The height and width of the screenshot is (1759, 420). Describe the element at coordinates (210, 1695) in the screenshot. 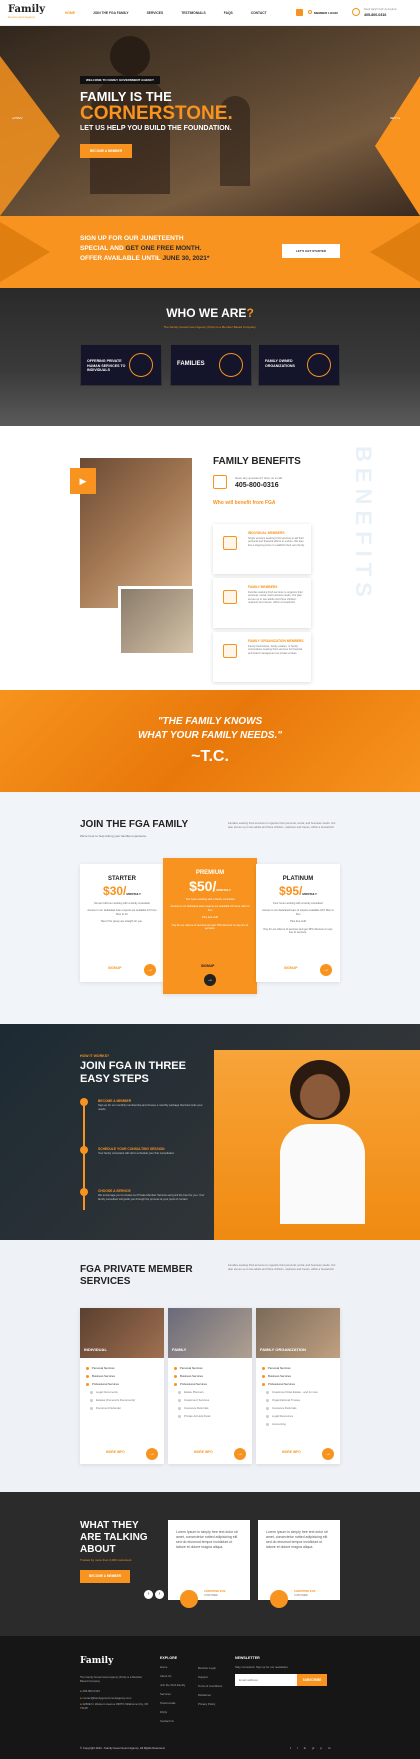

I see `footer-link: Disclaimer` at that location.